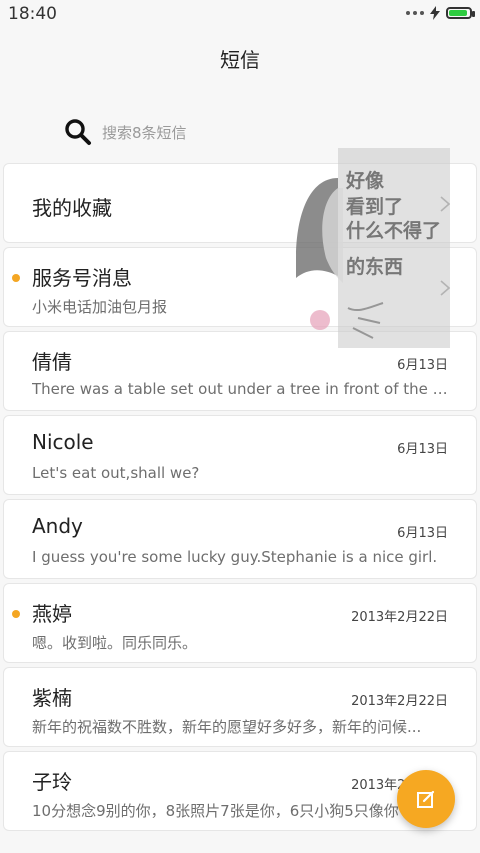  Describe the element at coordinates (52, 782) in the screenshot. I see `conversation-name: 子玲` at that location.